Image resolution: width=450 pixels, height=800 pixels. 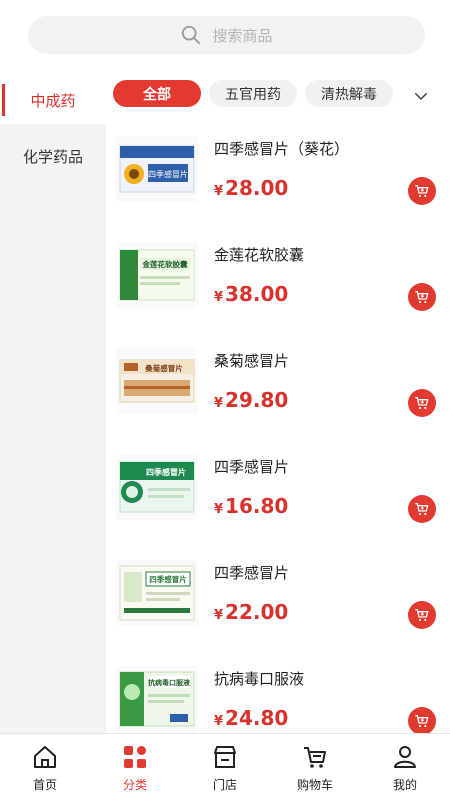 What do you see at coordinates (164, 368) in the screenshot?
I see `box-label: 桑菊感冒片` at bounding box center [164, 368].